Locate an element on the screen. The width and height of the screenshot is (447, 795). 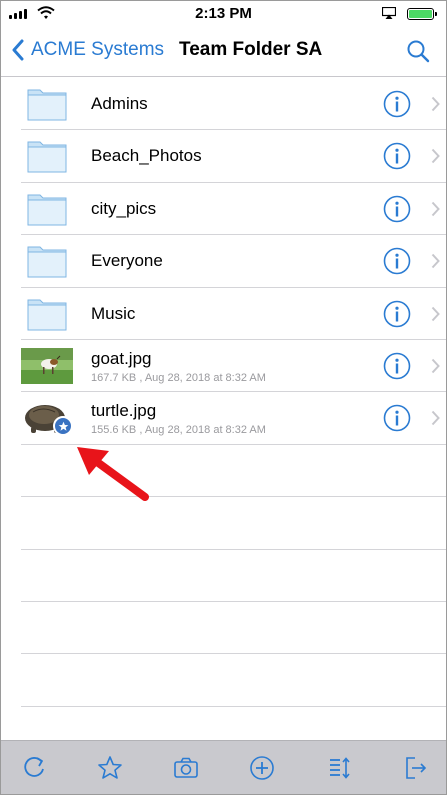
search-icon is located at coordinates (418, 51).